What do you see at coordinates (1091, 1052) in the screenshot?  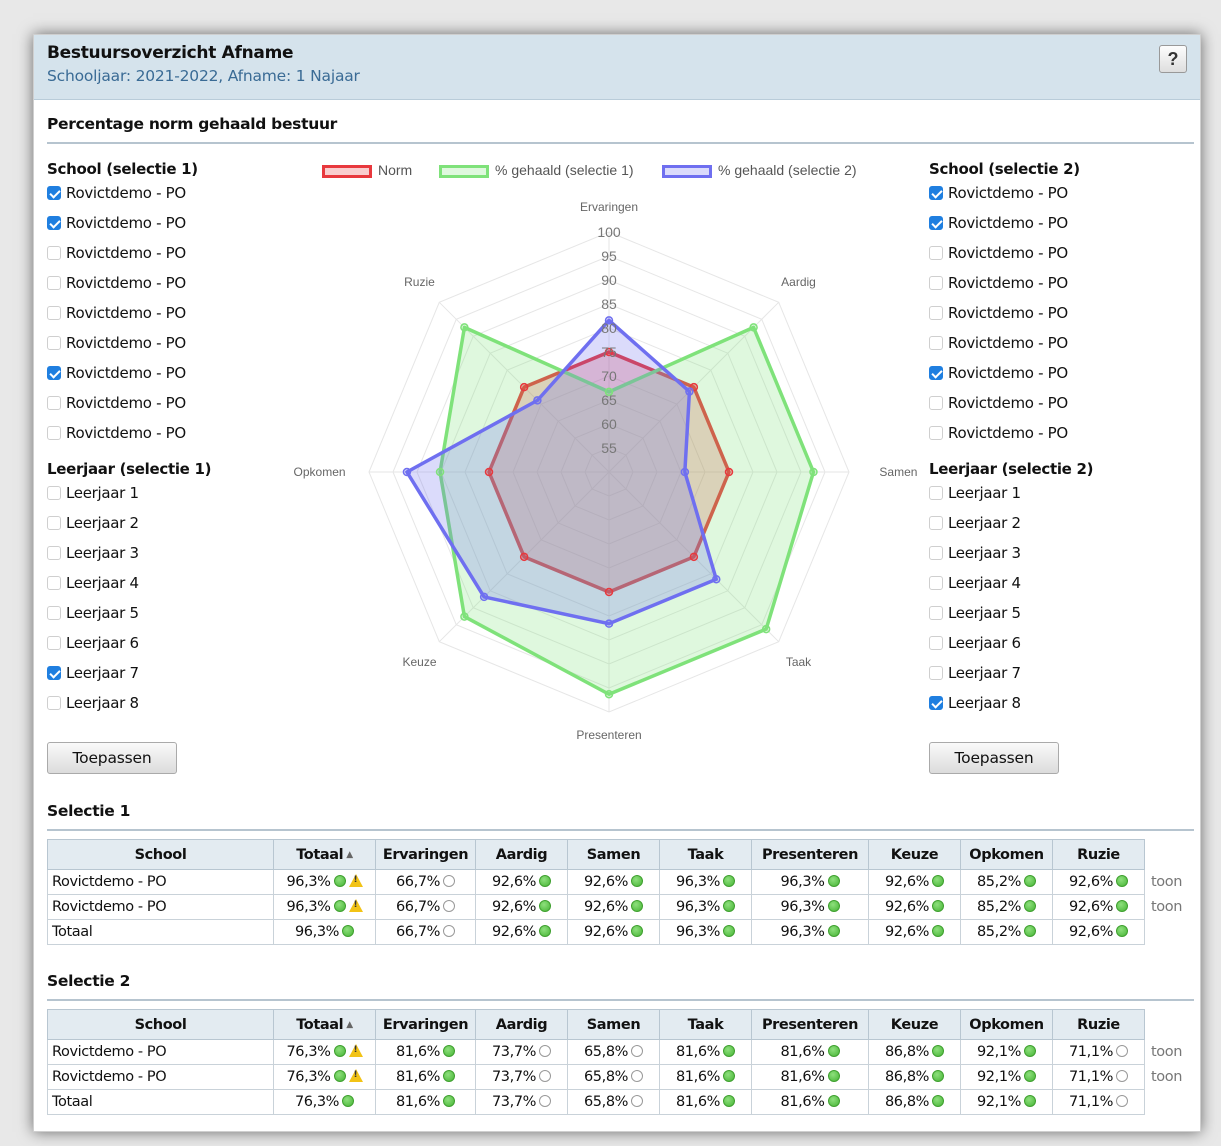 I see `score-value: 71,1%` at bounding box center [1091, 1052].